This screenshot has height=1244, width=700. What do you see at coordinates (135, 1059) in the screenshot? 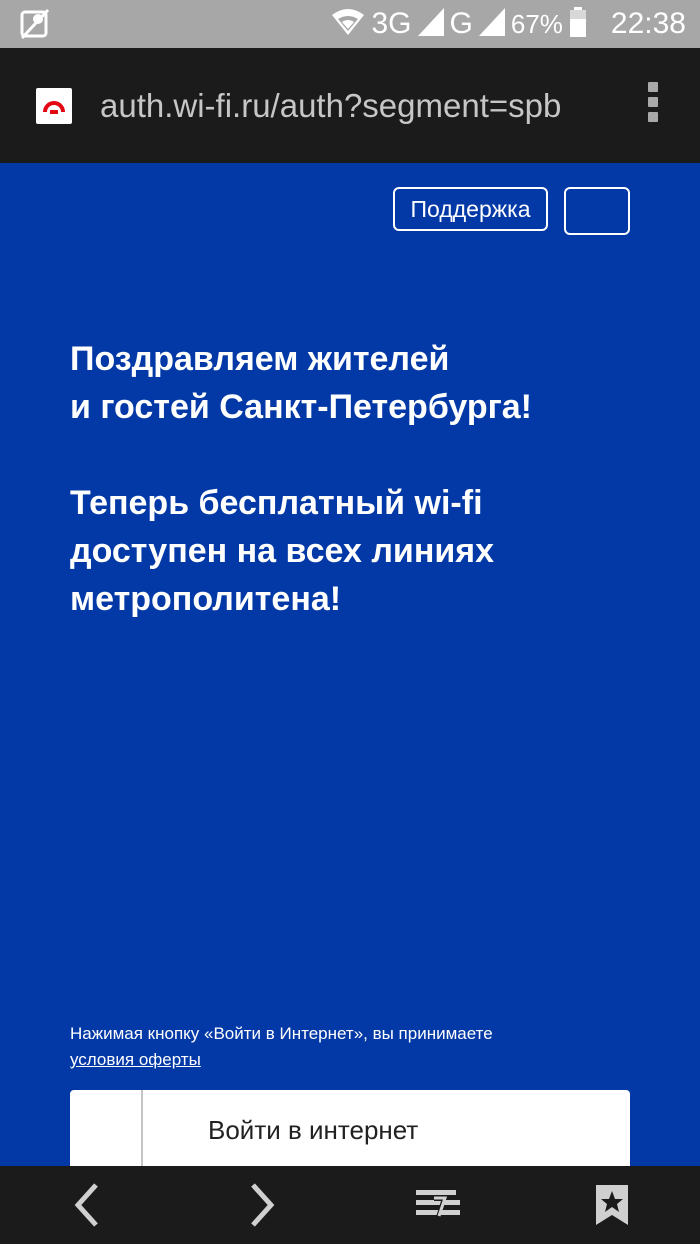
I see `offer-terms-link: условия оферты` at bounding box center [135, 1059].